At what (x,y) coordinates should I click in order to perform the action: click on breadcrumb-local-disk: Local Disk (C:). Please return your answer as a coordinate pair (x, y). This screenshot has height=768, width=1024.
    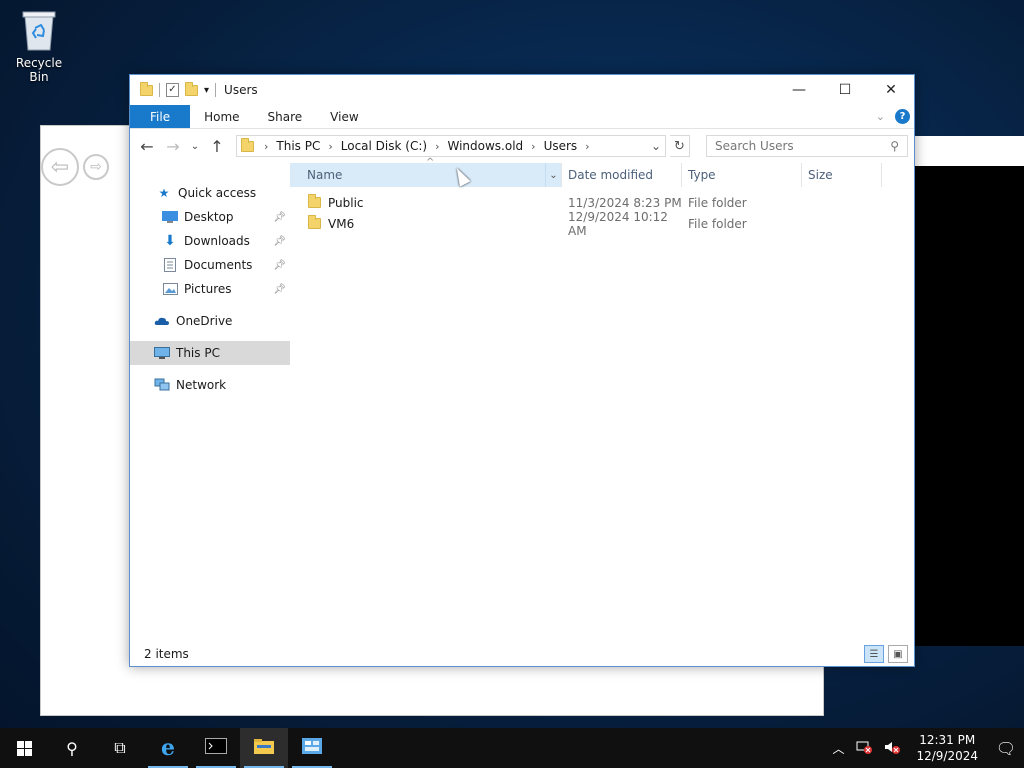
    Looking at the image, I should click on (384, 146).